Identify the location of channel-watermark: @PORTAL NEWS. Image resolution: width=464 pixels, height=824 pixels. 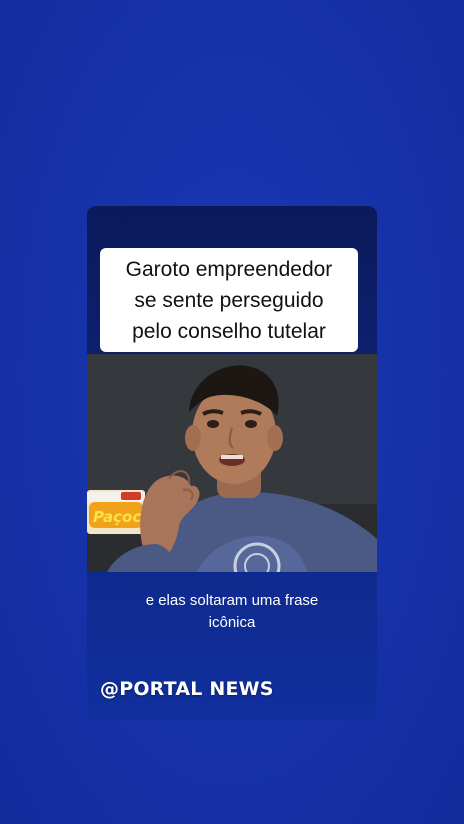
(187, 689).